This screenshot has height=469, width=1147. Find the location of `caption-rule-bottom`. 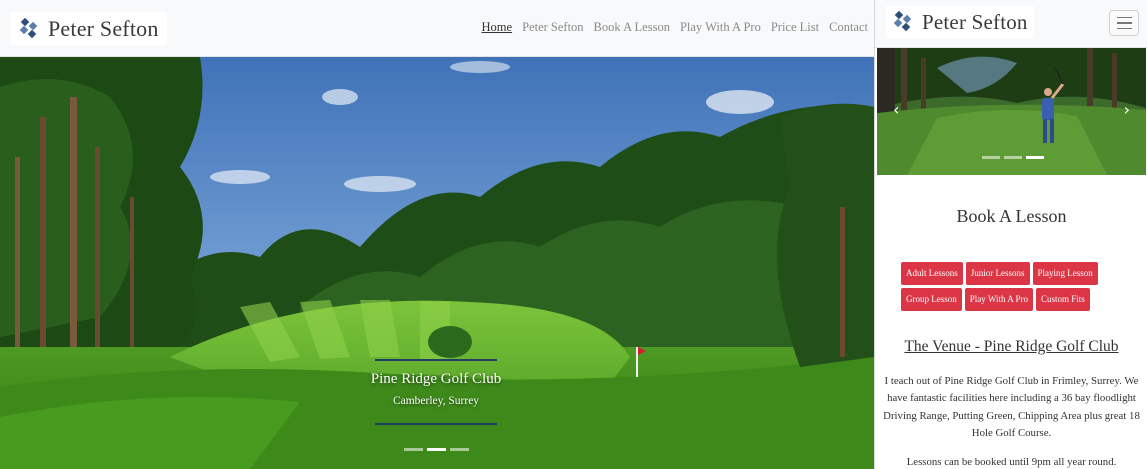

caption-rule-bottom is located at coordinates (436, 424).